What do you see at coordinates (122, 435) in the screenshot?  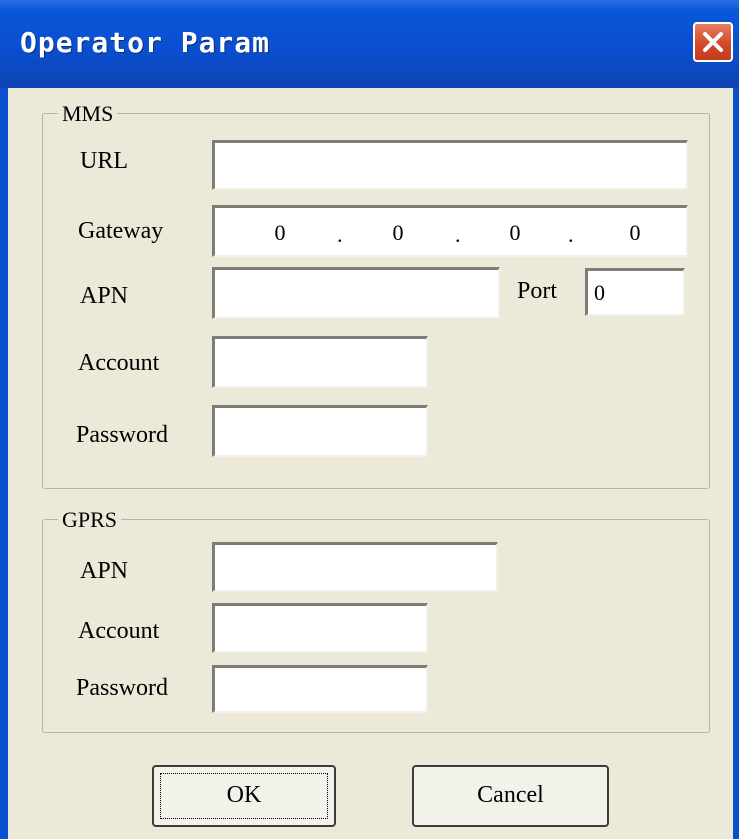 I see `mms-password-label: Password` at bounding box center [122, 435].